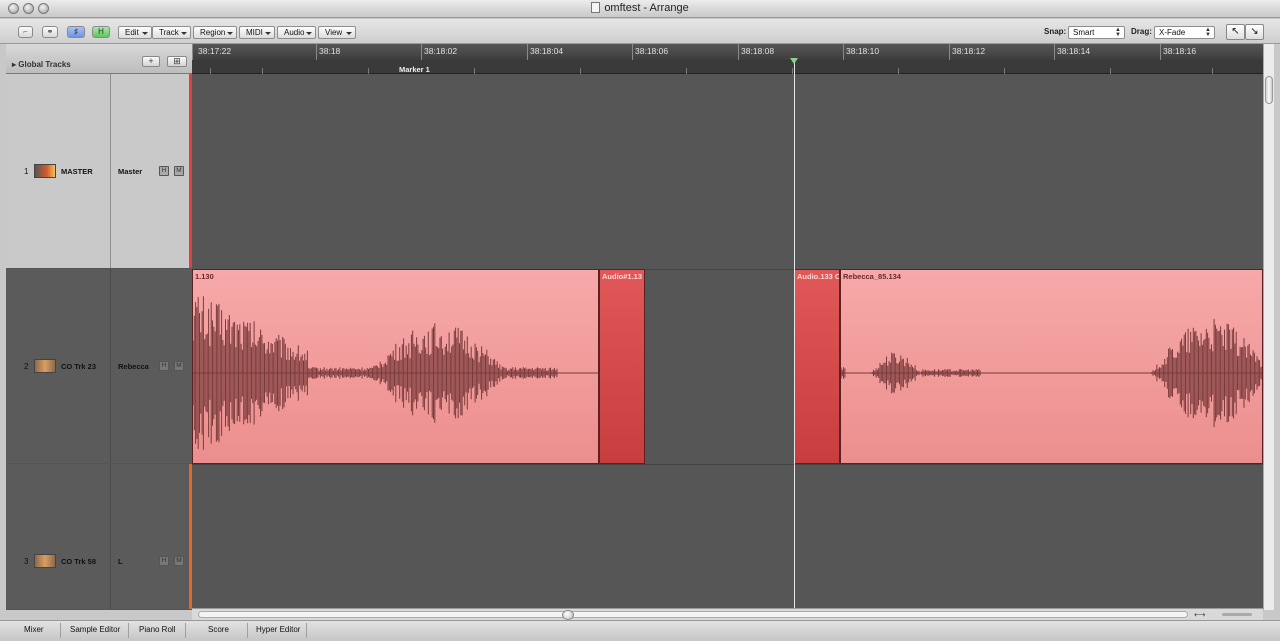 This screenshot has height=641, width=1280. What do you see at coordinates (41, 64) in the screenshot?
I see `global-tracks-label: ▸ Global Tracks` at bounding box center [41, 64].